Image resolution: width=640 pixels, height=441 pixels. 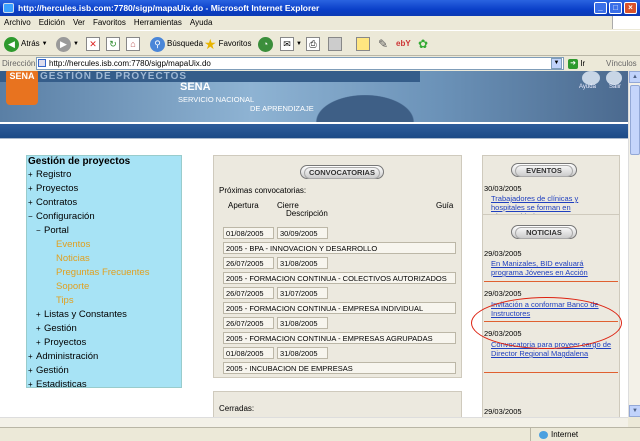 What do you see at coordinates (210, 44) in the screenshot?
I see `star-icon: ★` at bounding box center [210, 44].